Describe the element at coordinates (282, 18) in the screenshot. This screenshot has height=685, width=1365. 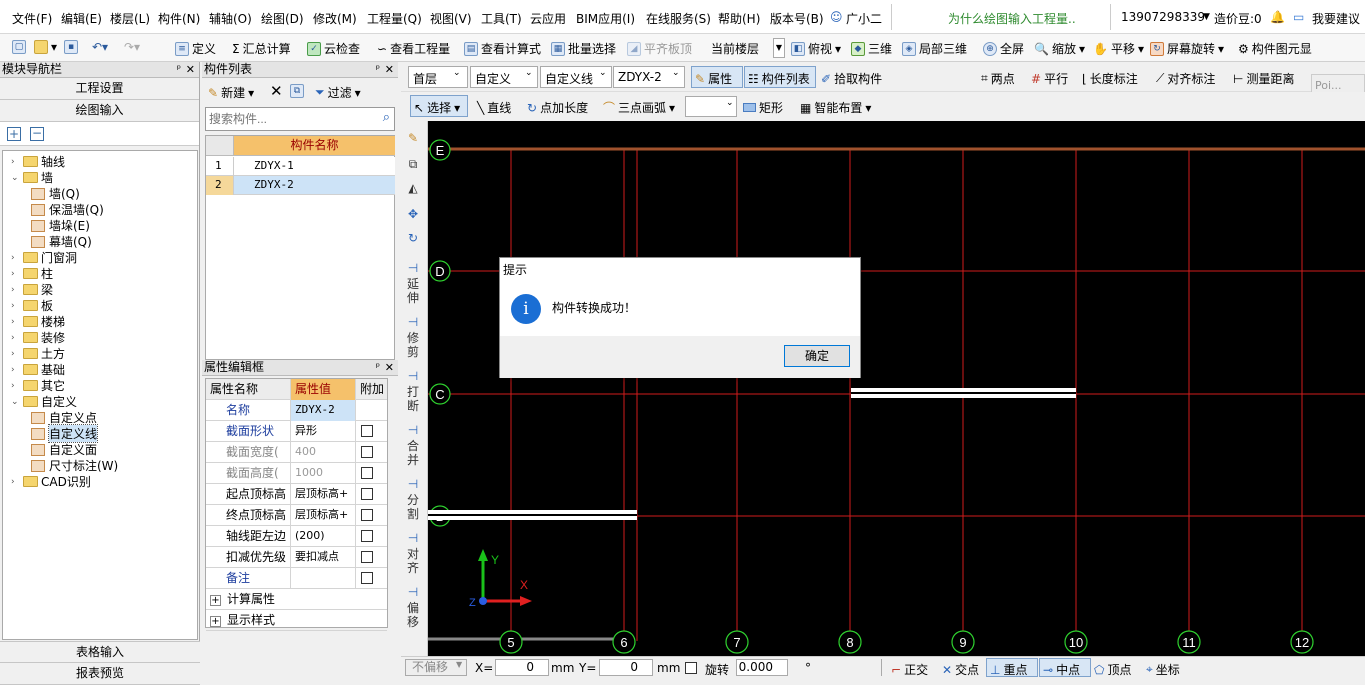
I see `menu-draw: 绘图(D)` at that location.